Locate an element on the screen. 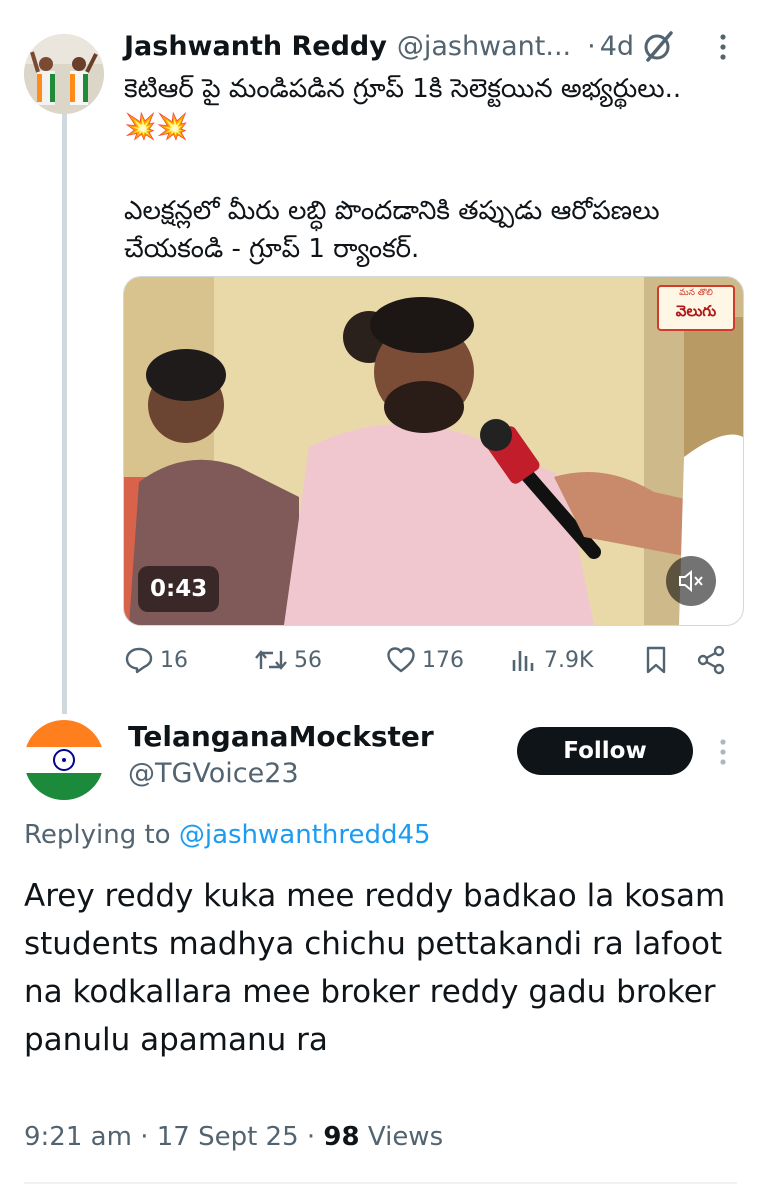  like-count: 176 is located at coordinates (443, 660).